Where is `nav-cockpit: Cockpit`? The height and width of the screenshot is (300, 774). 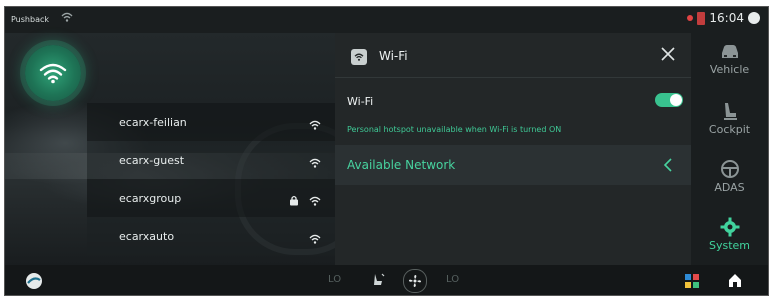 nav-cockpit: Cockpit is located at coordinates (729, 129).